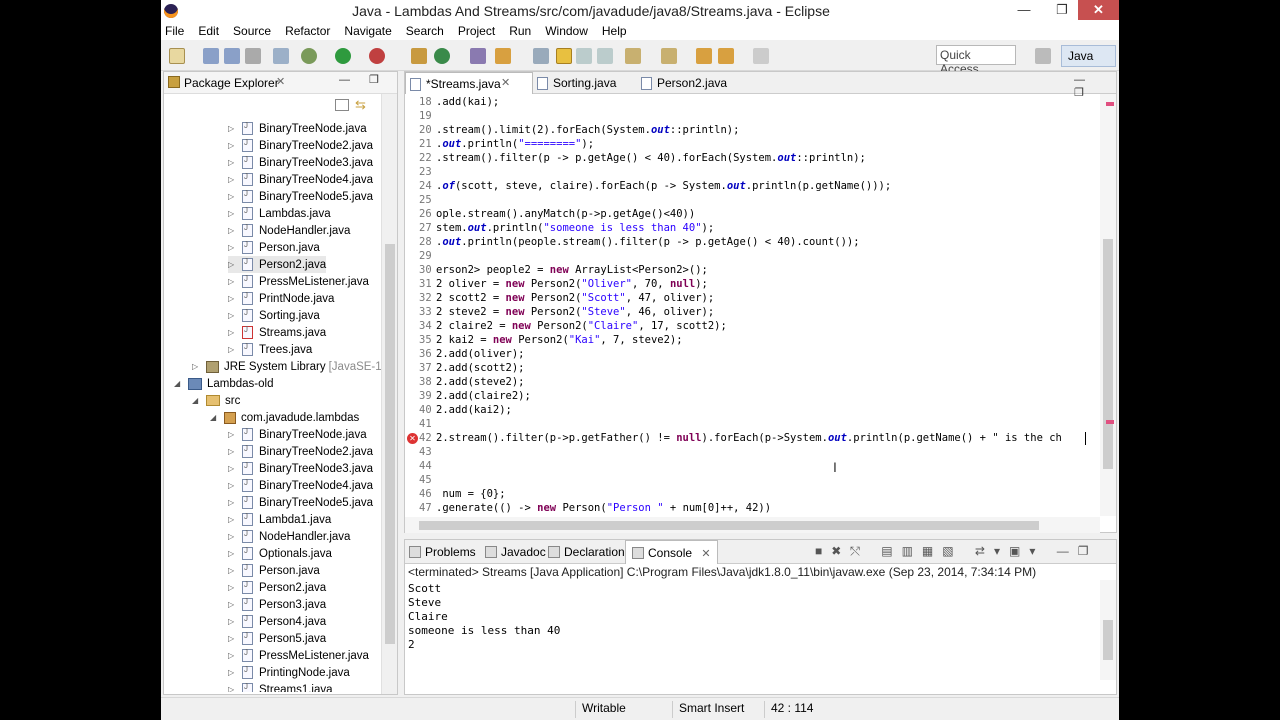 This screenshot has height=720, width=1280. Describe the element at coordinates (442, 56) in the screenshot. I see `new-class-icon` at that location.